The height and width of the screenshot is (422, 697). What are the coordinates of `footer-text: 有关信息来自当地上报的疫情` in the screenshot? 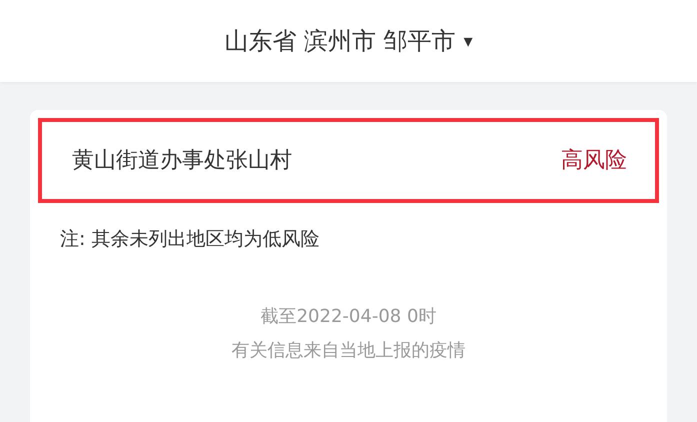 It's located at (349, 350).